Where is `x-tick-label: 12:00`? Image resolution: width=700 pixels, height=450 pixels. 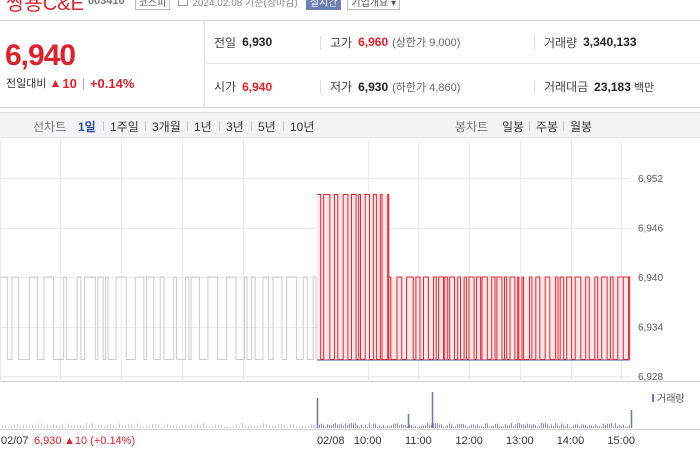
x-tick-label: 12:00 is located at coordinates (469, 441).